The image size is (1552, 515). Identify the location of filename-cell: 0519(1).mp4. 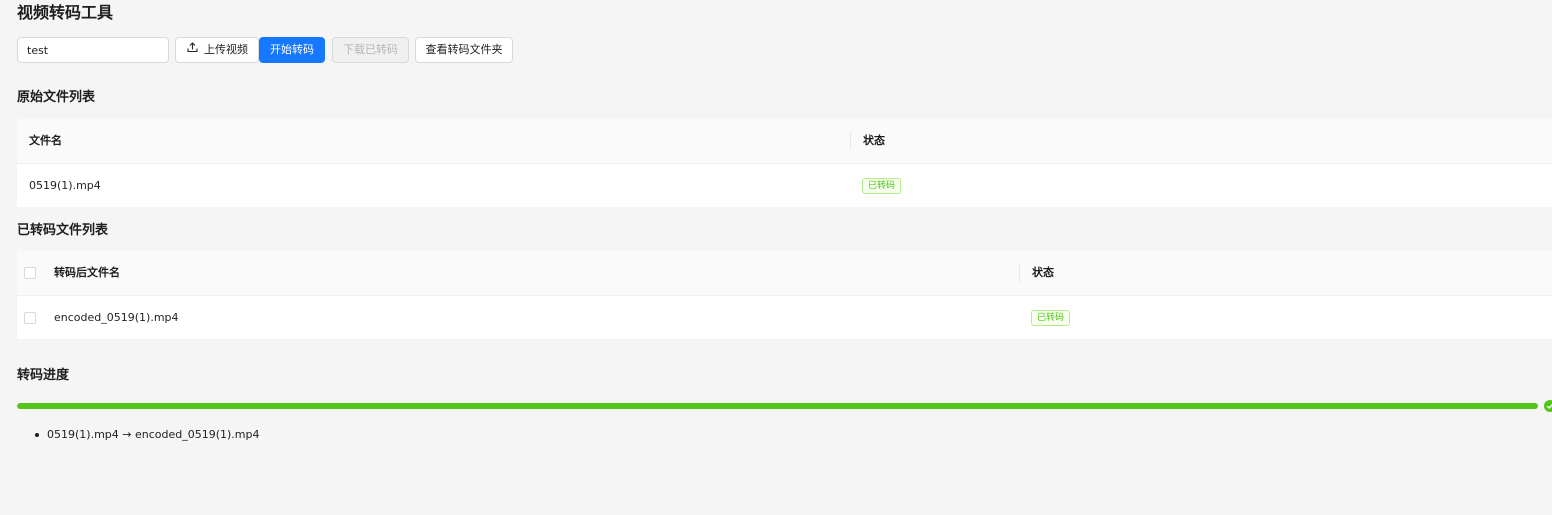
(65, 185).